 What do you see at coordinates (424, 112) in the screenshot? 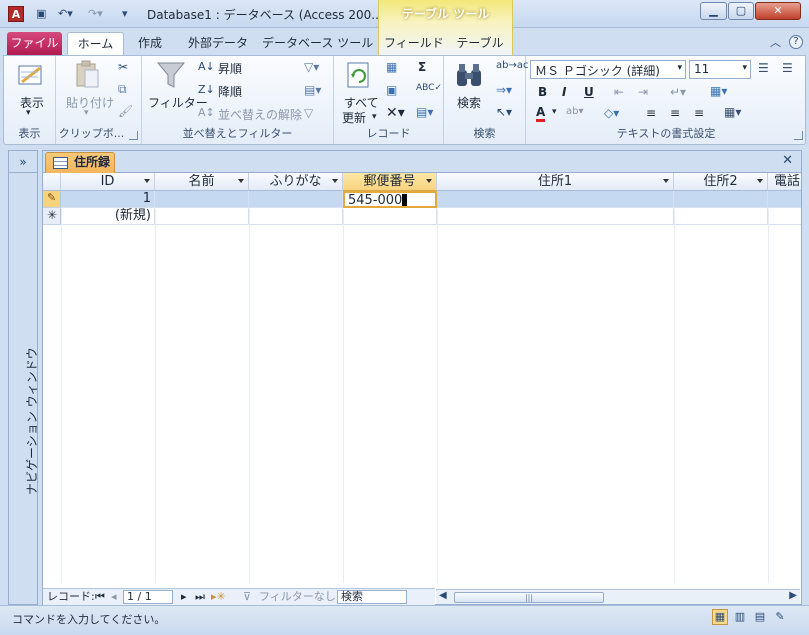
I see `more-records-icon: ▤▾` at bounding box center [424, 112].